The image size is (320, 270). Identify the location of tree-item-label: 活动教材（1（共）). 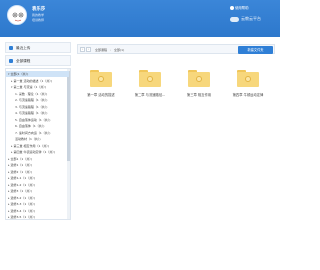
(28, 139).